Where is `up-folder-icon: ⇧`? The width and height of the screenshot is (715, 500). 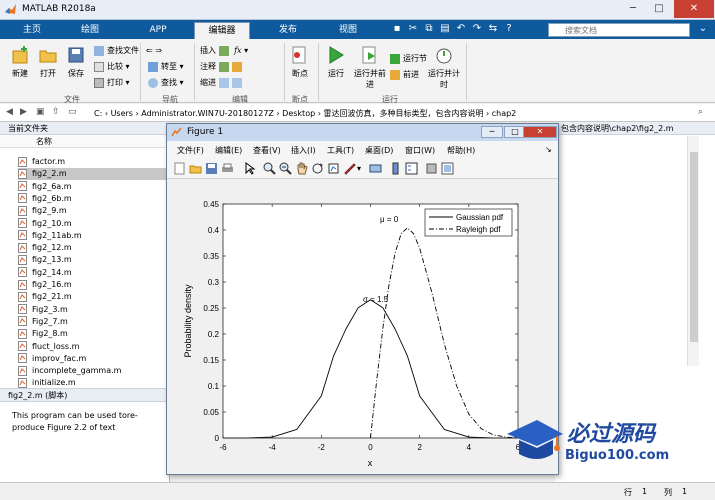 up-folder-icon: ⇧ is located at coordinates (56, 112).